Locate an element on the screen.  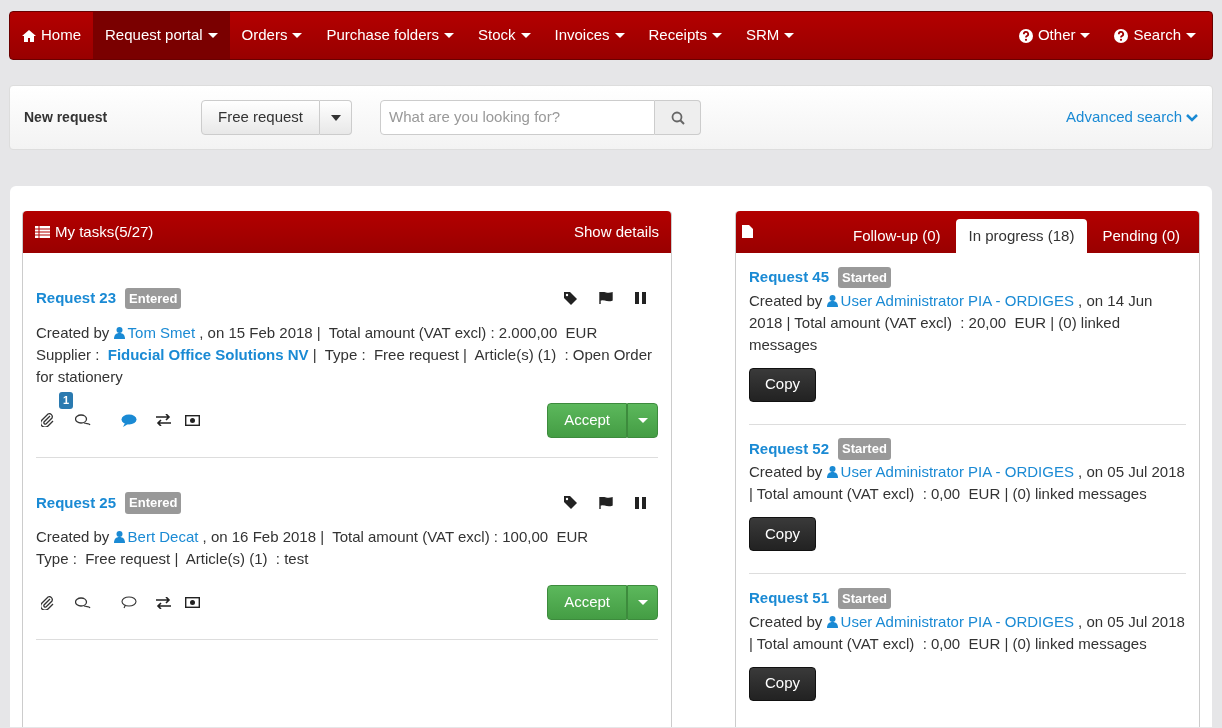
request-type-button: Free request is located at coordinates (261, 117).